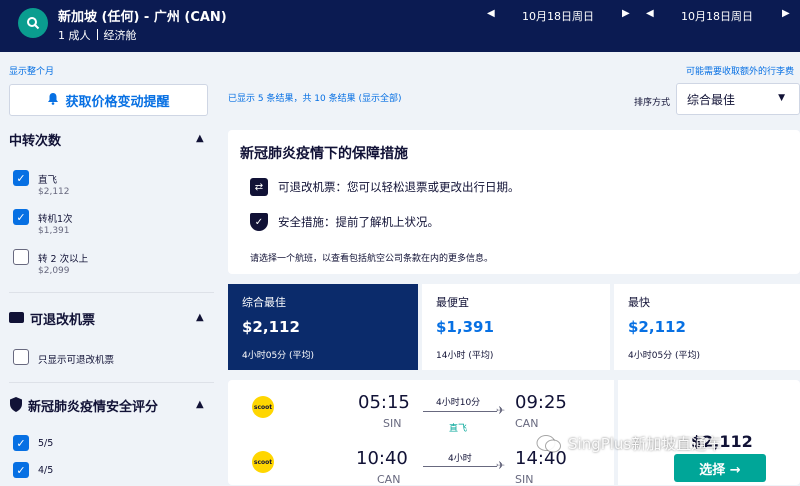 The height and width of the screenshot is (486, 800). What do you see at coordinates (460, 411) in the screenshot?
I see `outbound-route-line` at bounding box center [460, 411].